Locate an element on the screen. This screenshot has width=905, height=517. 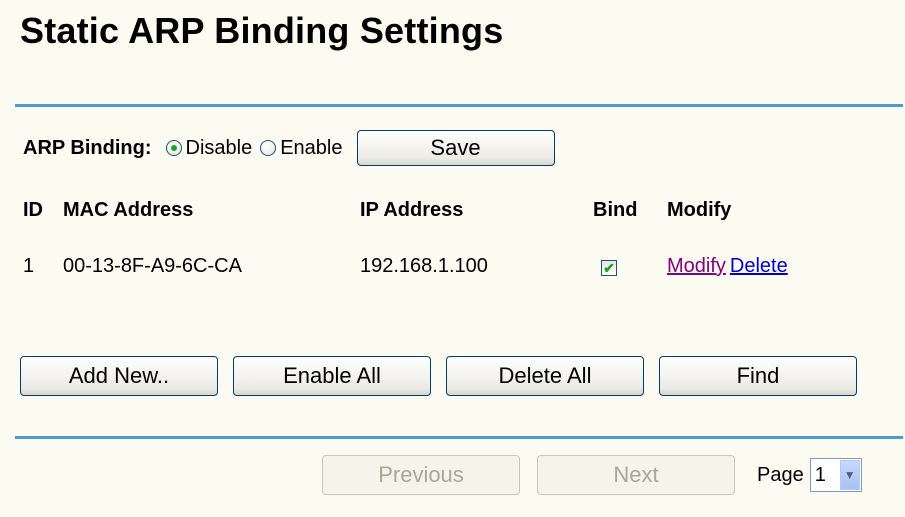
bind-checkbox: ✔ is located at coordinates (609, 268).